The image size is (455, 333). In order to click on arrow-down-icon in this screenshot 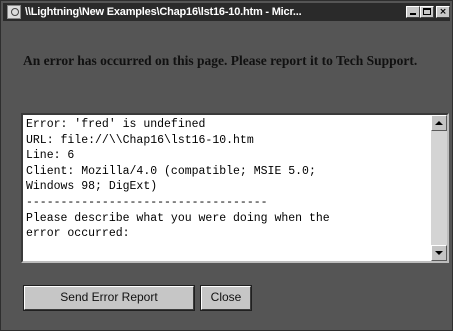, I will do `click(439, 253)`.